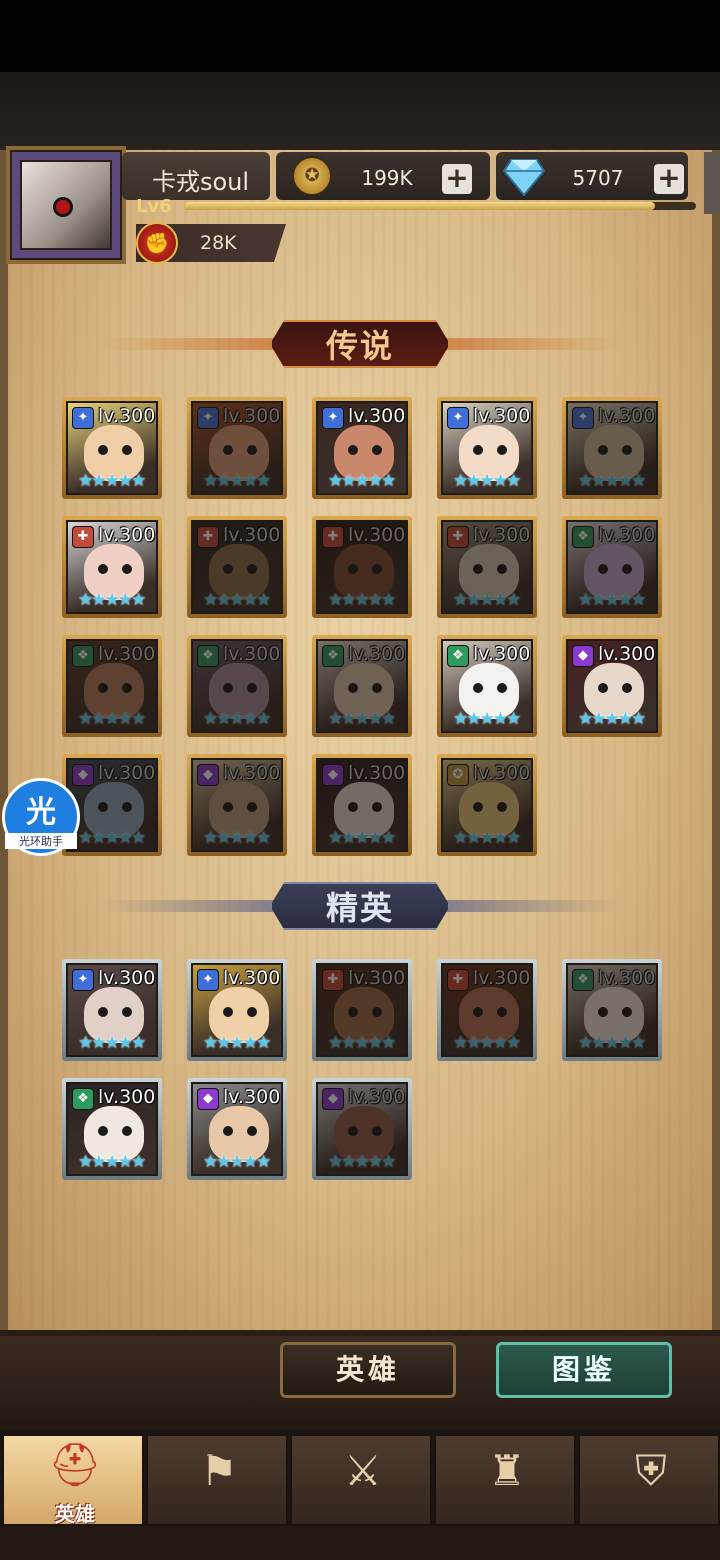 The width and height of the screenshot is (720, 1560). What do you see at coordinates (458, 775) in the screenshot?
I see `class-icon: ✪` at bounding box center [458, 775].